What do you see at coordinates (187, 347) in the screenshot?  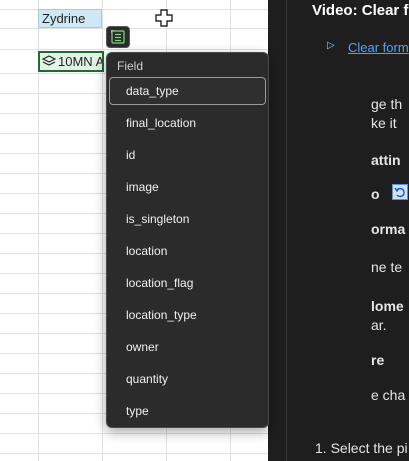 I see `dropdown-item-owner: owner` at bounding box center [187, 347].